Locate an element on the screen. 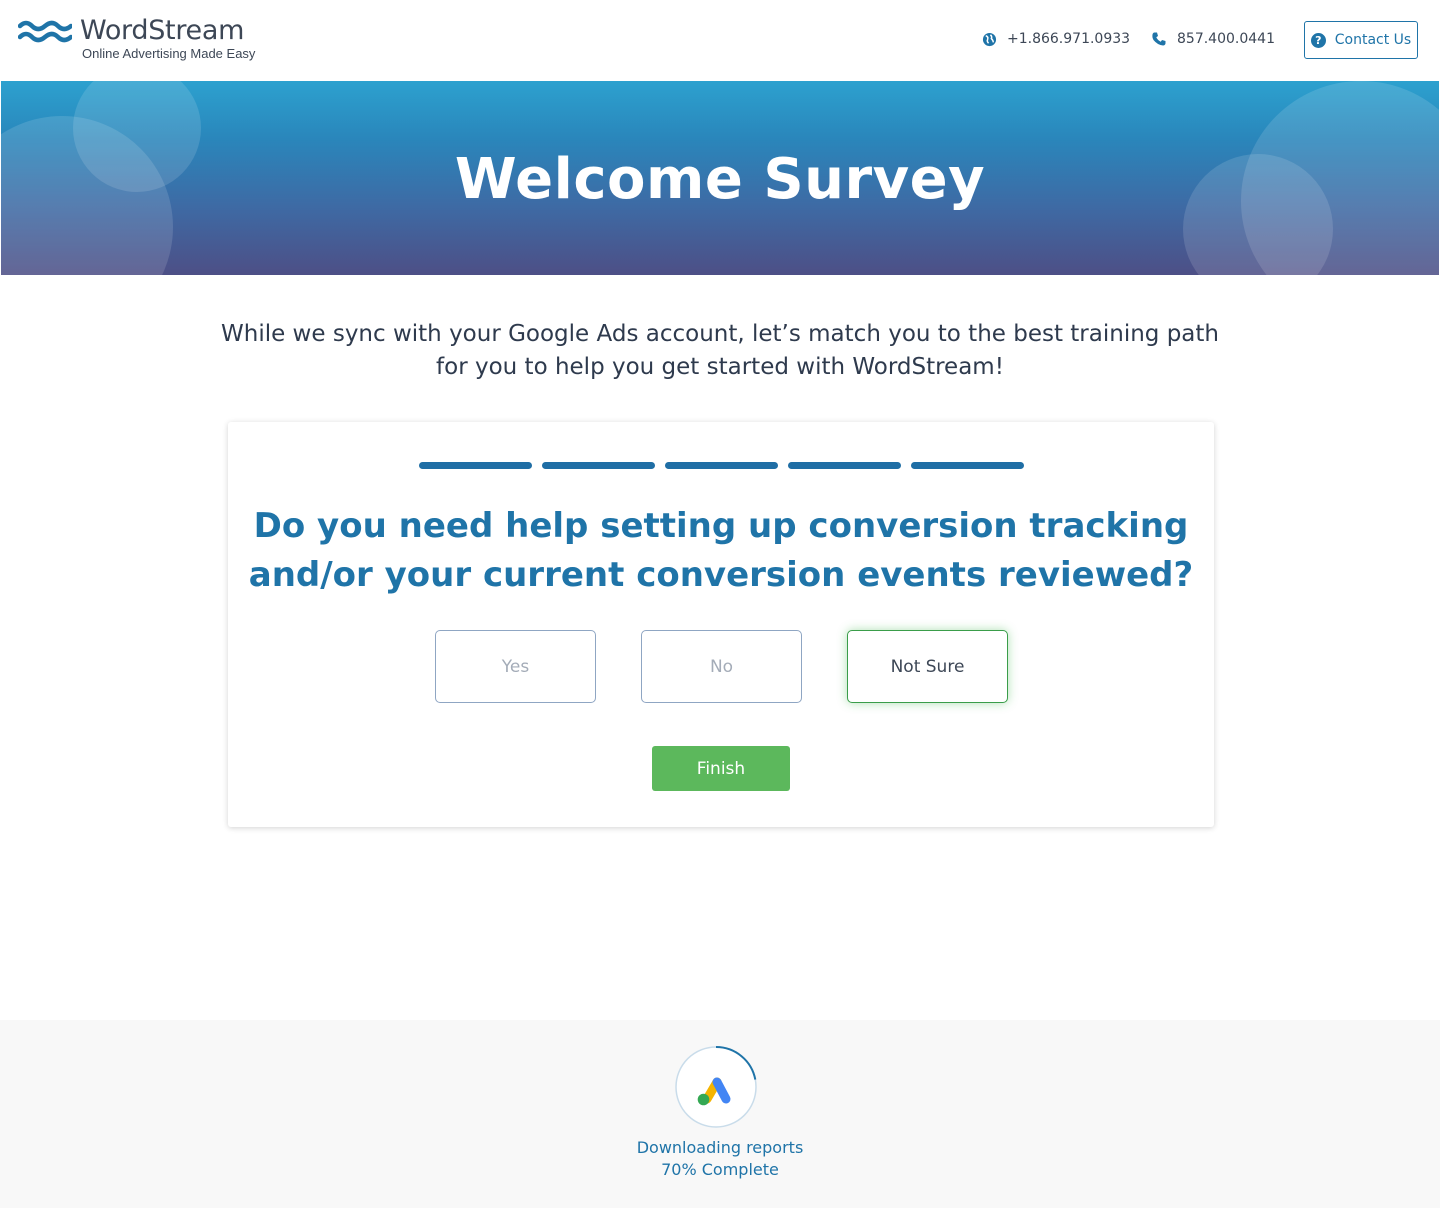  international-phone: +1.866.971.0933 is located at coordinates (1056, 39).